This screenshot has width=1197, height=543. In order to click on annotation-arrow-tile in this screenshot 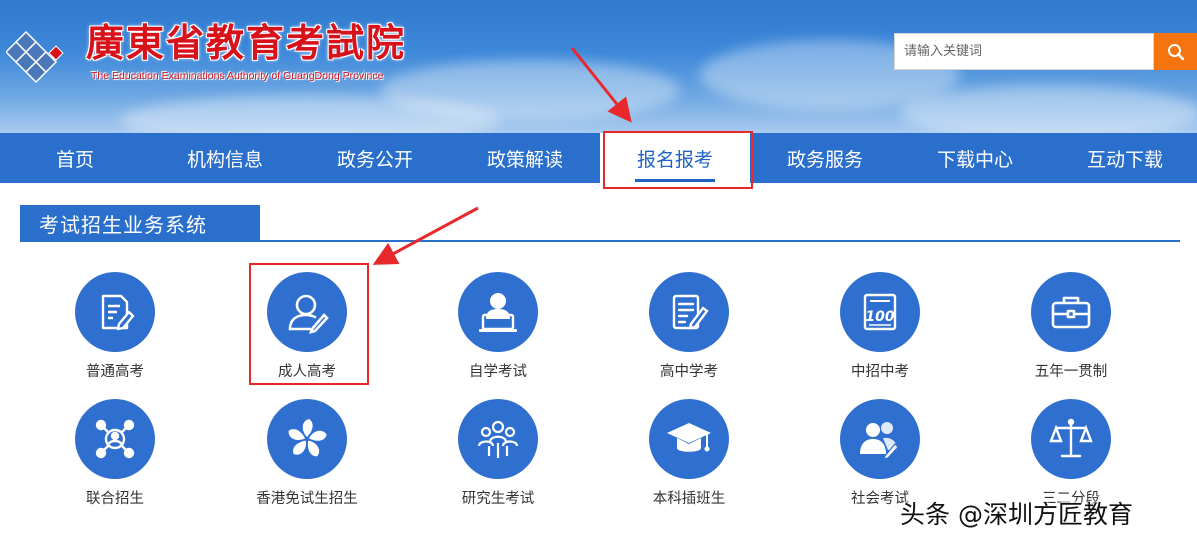, I will do `click(425, 235)`.